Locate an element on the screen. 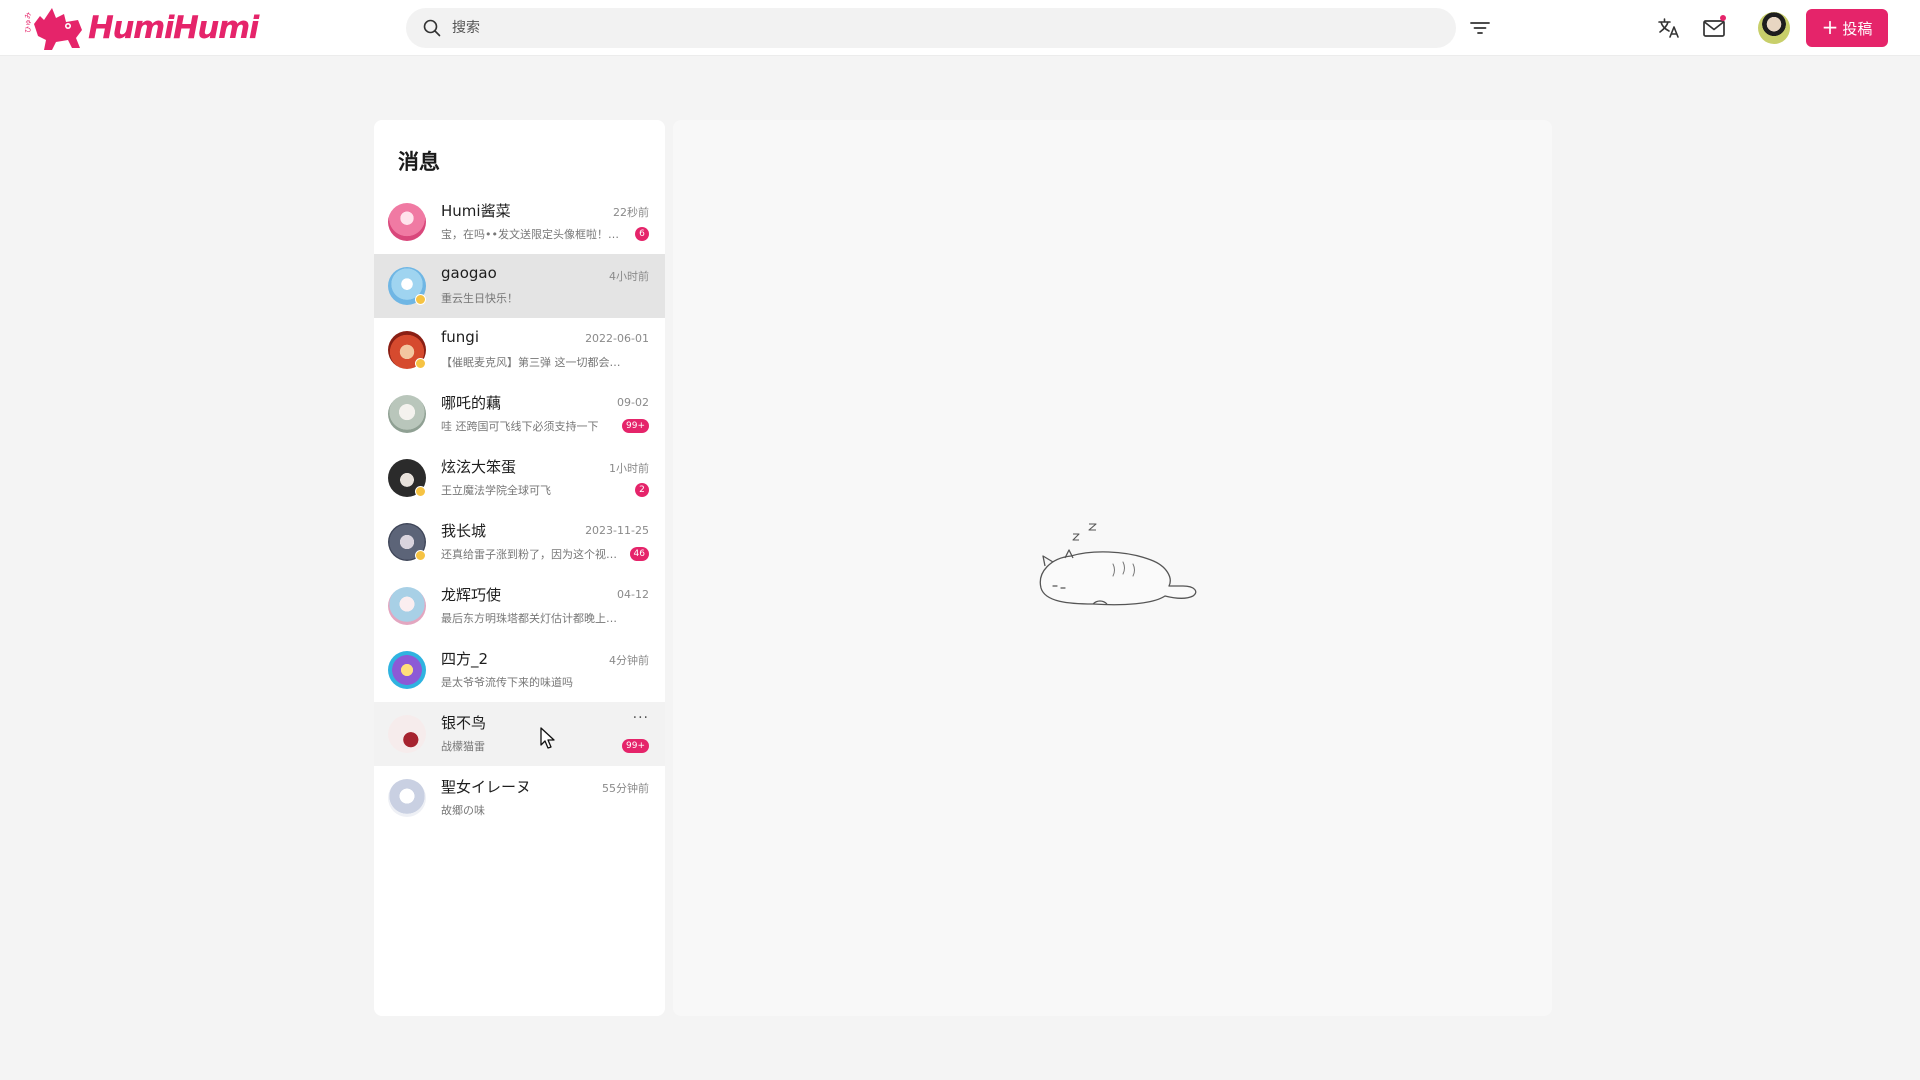  conversation-time: 4分钟前 is located at coordinates (629, 660).